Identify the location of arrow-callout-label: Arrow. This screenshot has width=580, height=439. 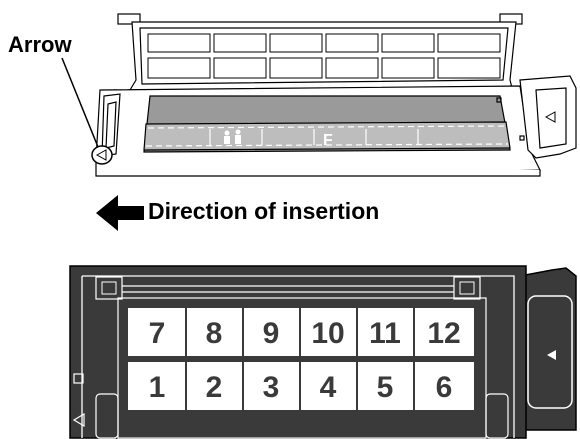
(40, 44).